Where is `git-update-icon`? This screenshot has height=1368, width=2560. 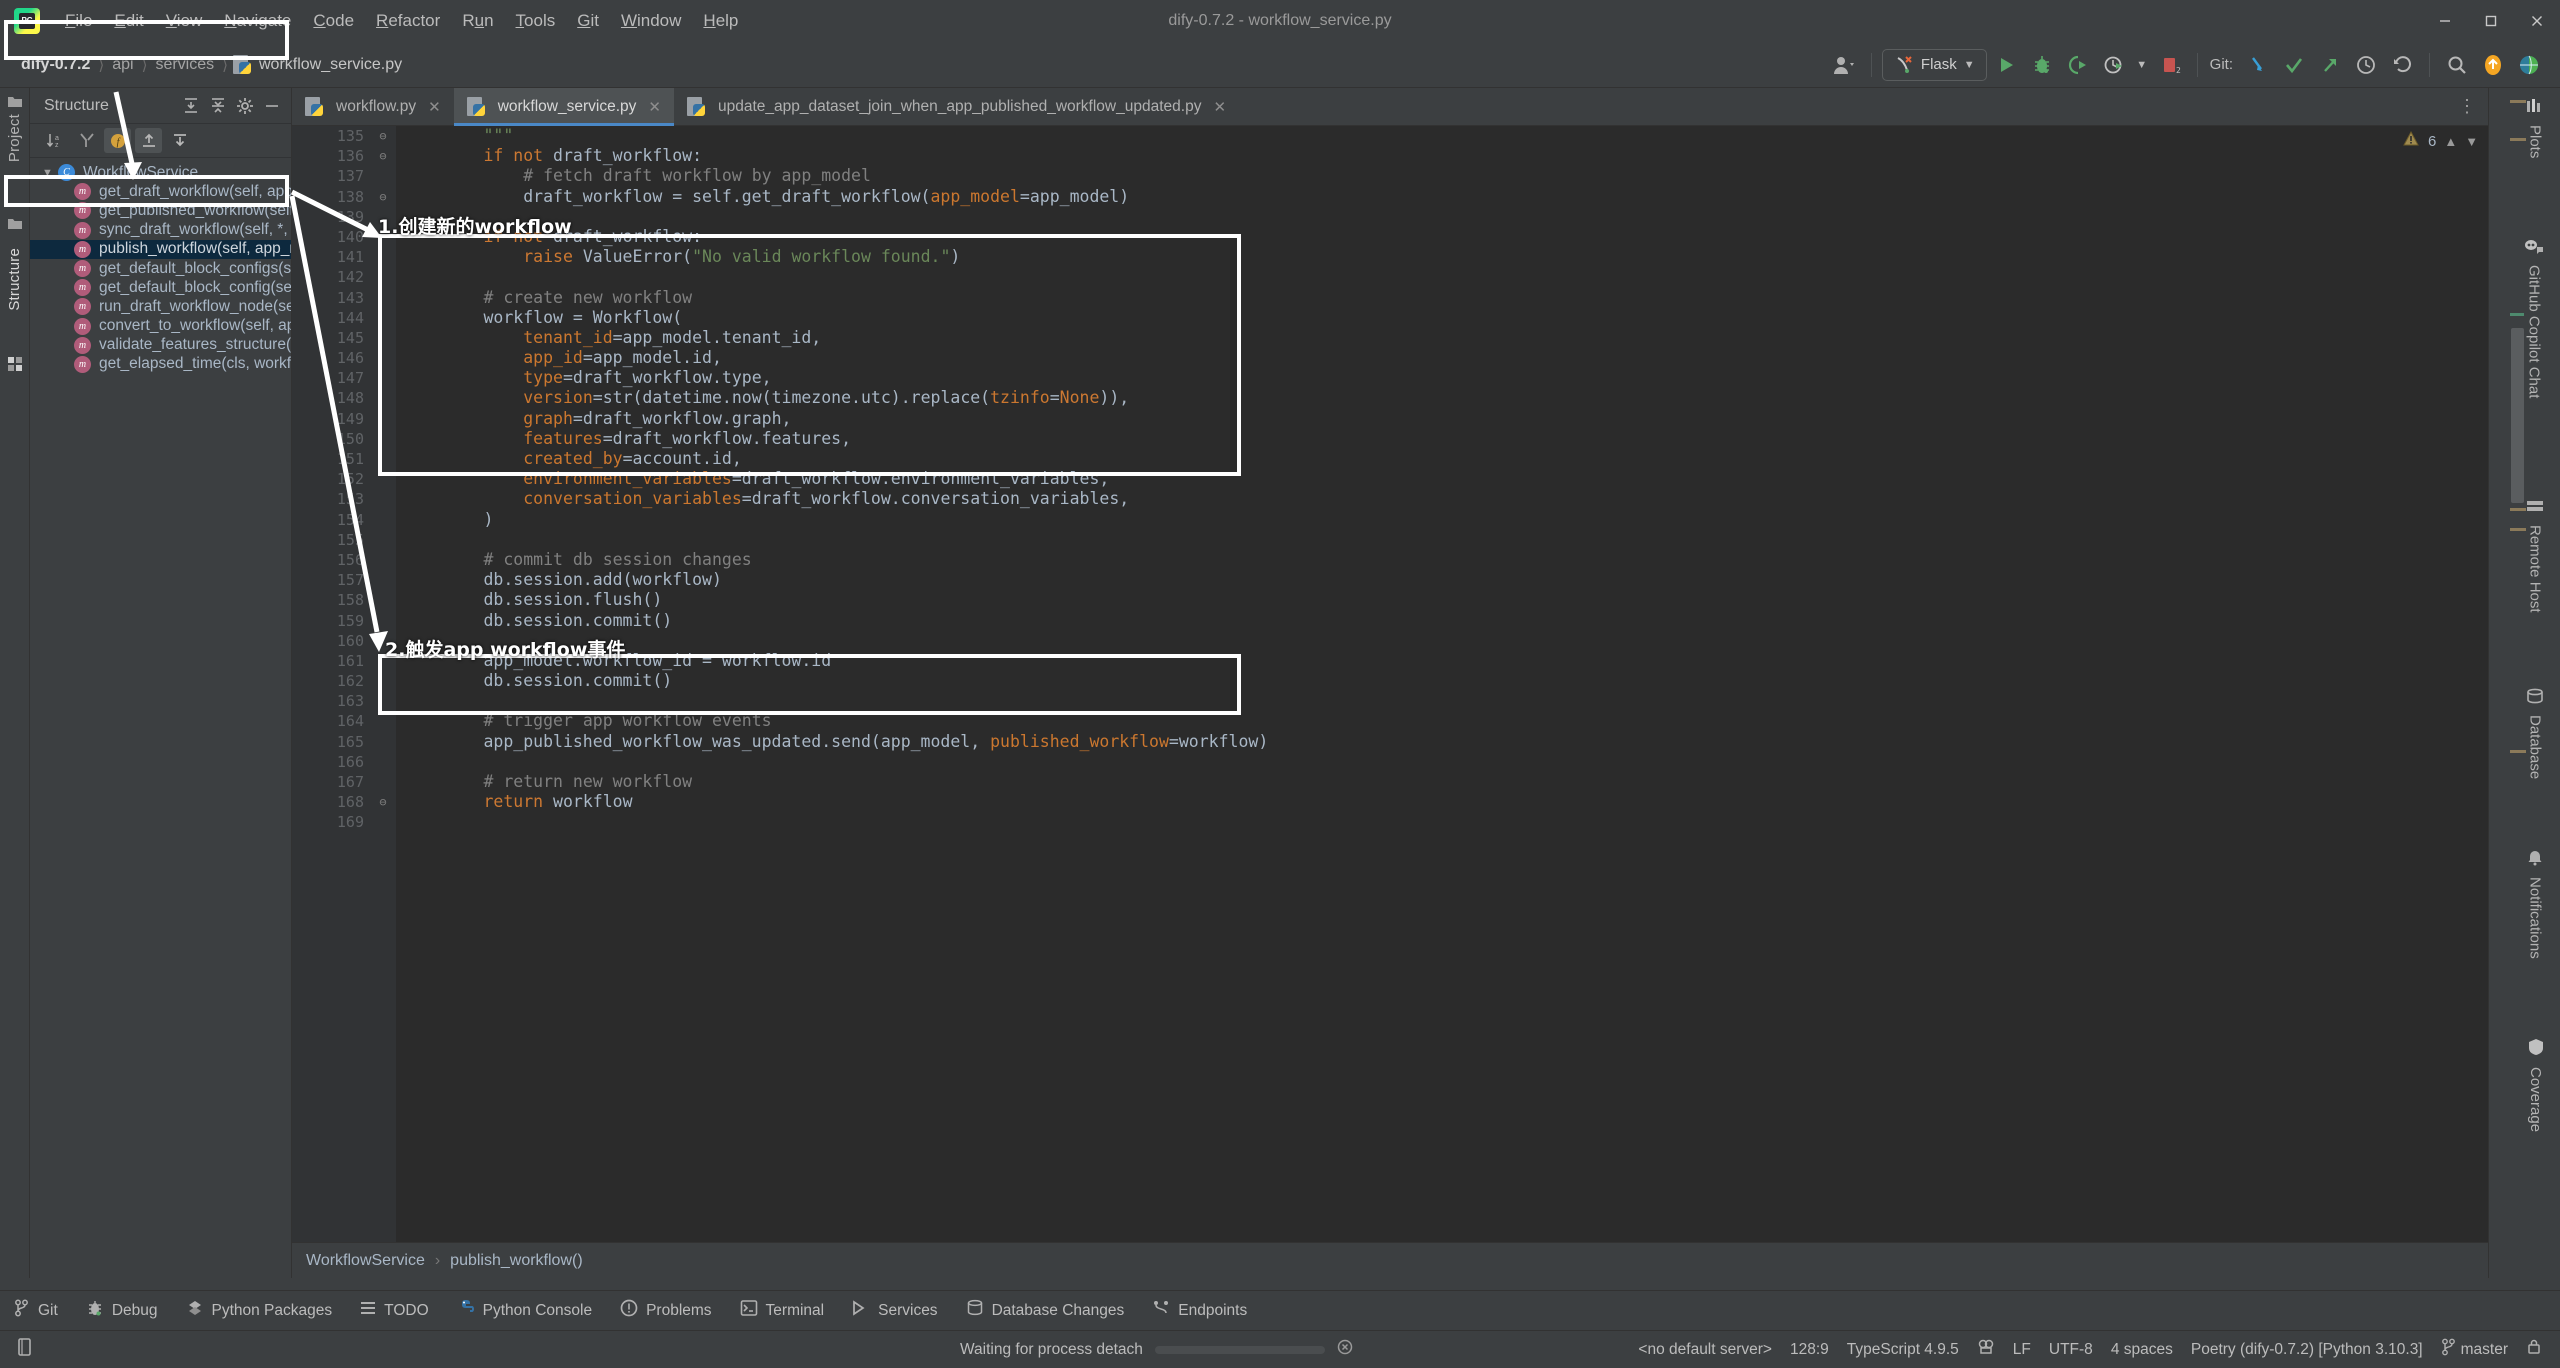
git-update-icon is located at coordinates (2258, 65).